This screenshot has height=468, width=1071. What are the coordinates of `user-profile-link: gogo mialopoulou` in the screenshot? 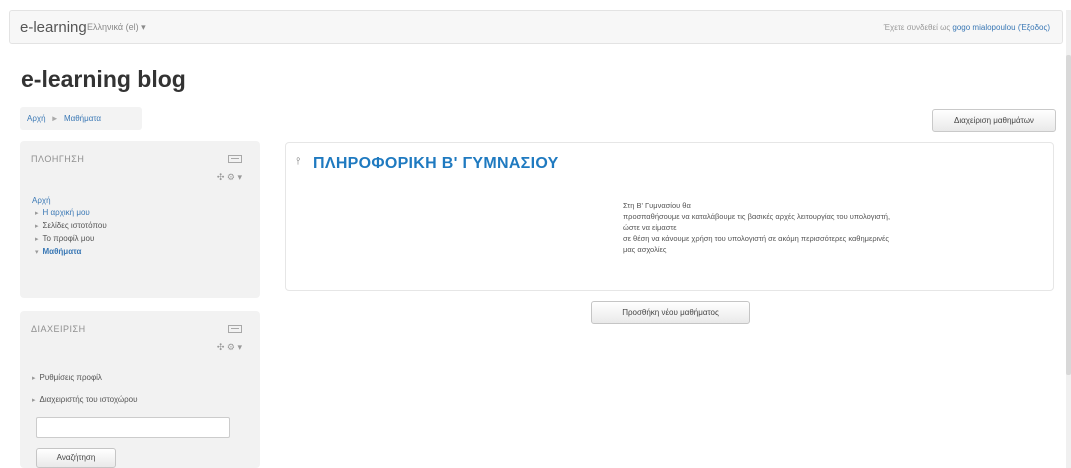 It's located at (983, 27).